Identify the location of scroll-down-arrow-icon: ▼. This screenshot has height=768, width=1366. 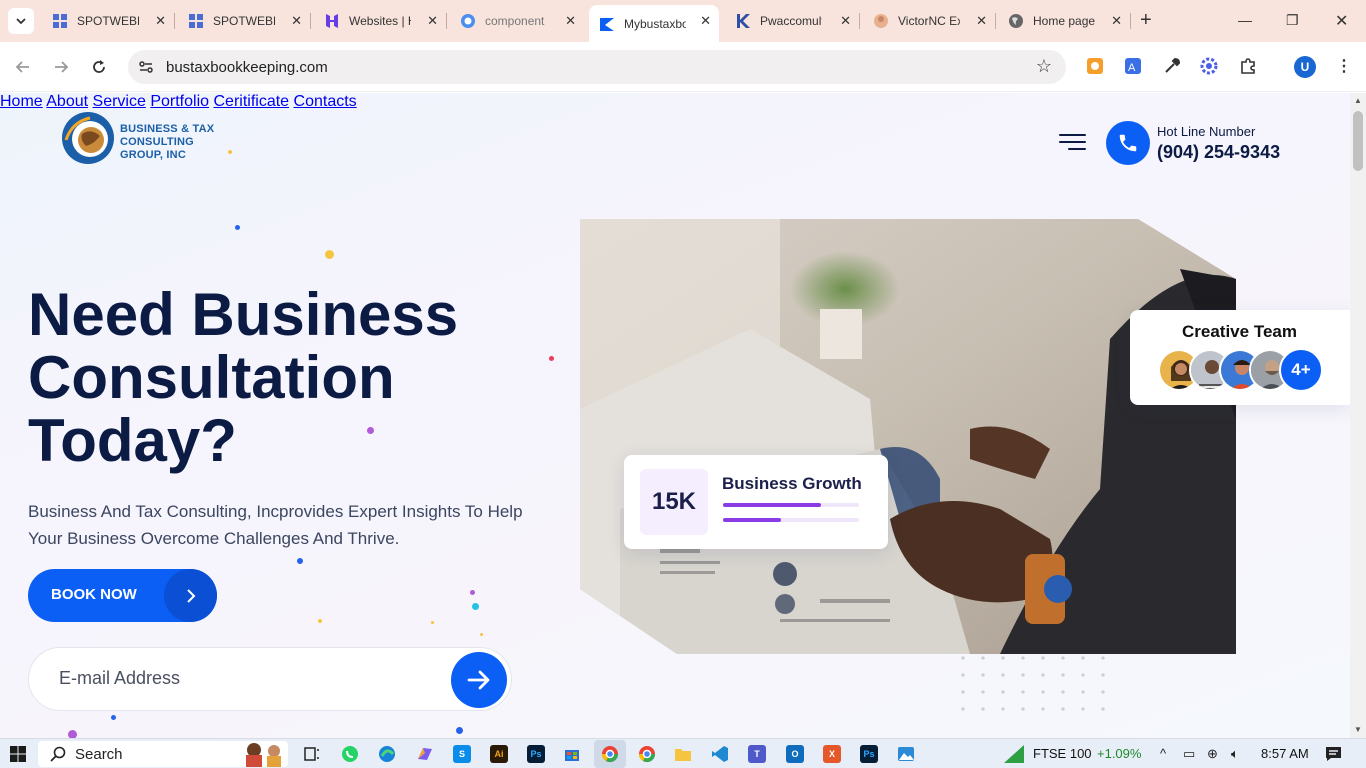
(1358, 729).